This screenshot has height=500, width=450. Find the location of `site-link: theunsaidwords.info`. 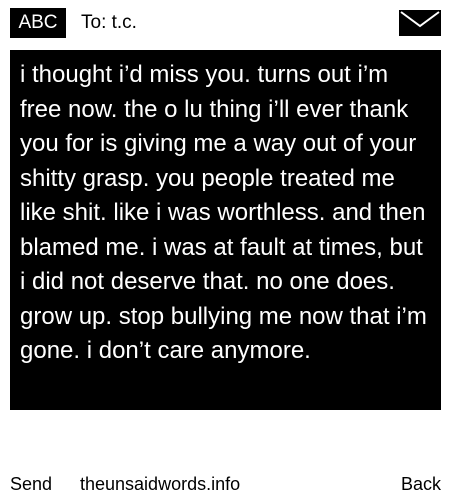

site-link: theunsaidwords.info is located at coordinates (160, 484).